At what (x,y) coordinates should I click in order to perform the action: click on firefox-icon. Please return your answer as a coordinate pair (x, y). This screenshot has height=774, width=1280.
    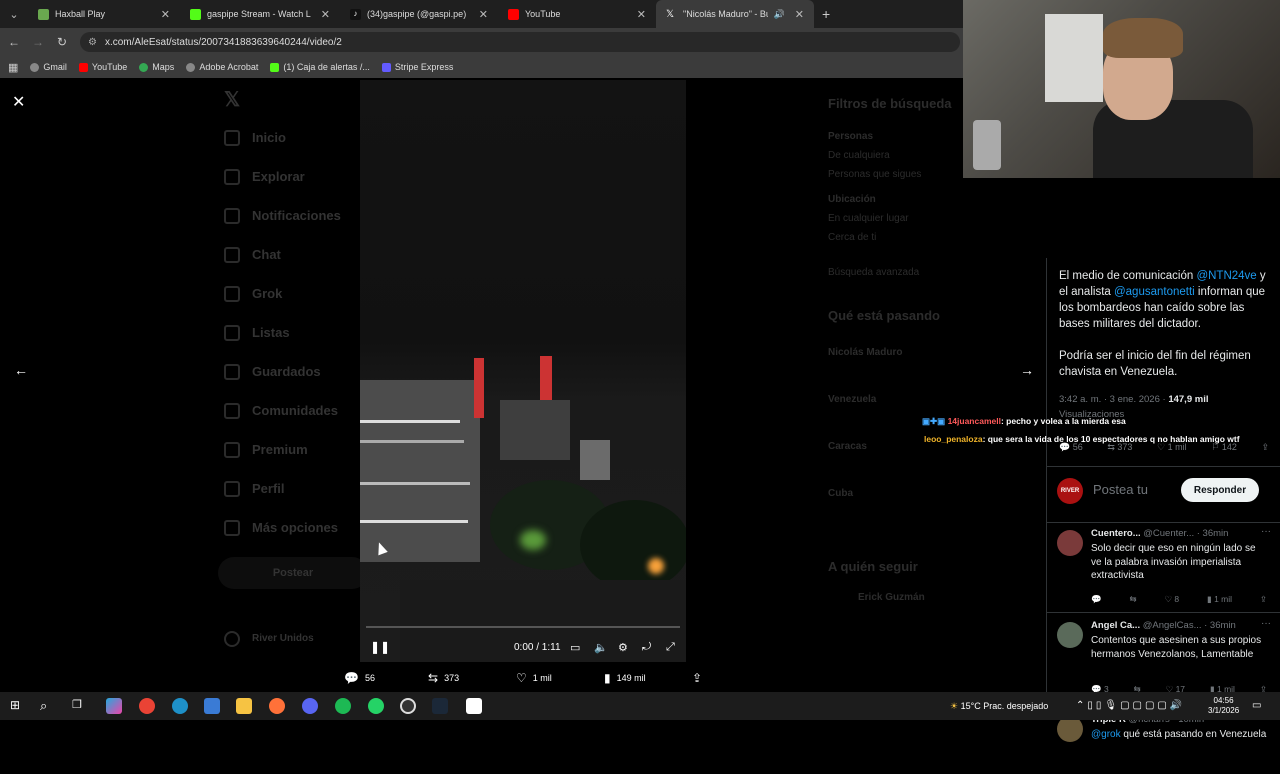
    Looking at the image, I should click on (277, 706).